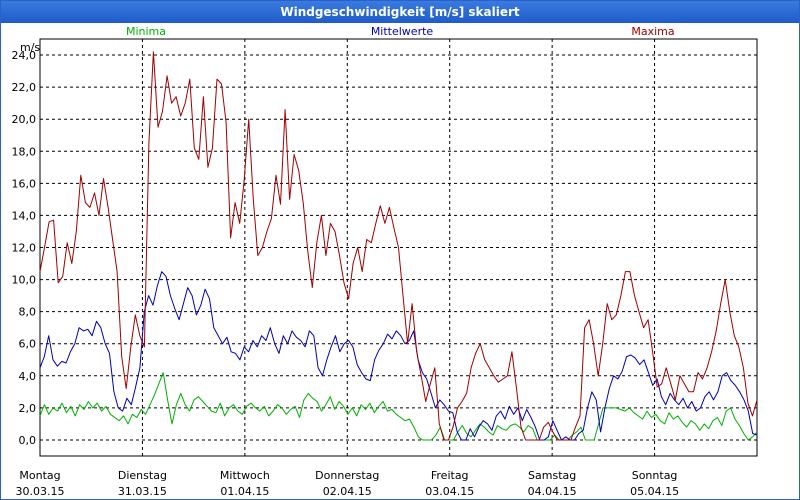 Image resolution: width=800 pixels, height=500 pixels. I want to click on y-tick-label: 0,0, so click(28, 440).